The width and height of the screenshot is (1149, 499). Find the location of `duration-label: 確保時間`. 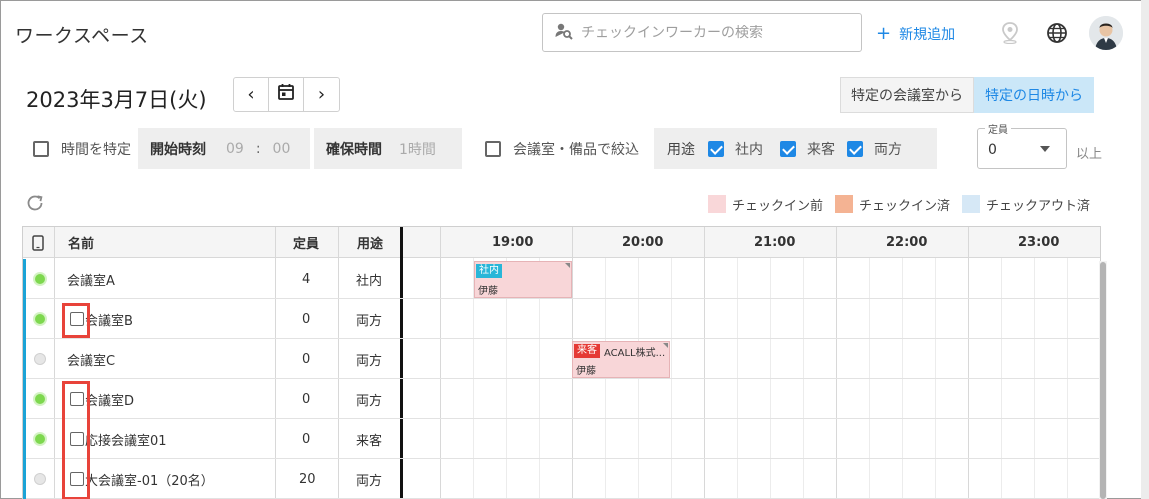

duration-label: 確保時間 is located at coordinates (354, 149).